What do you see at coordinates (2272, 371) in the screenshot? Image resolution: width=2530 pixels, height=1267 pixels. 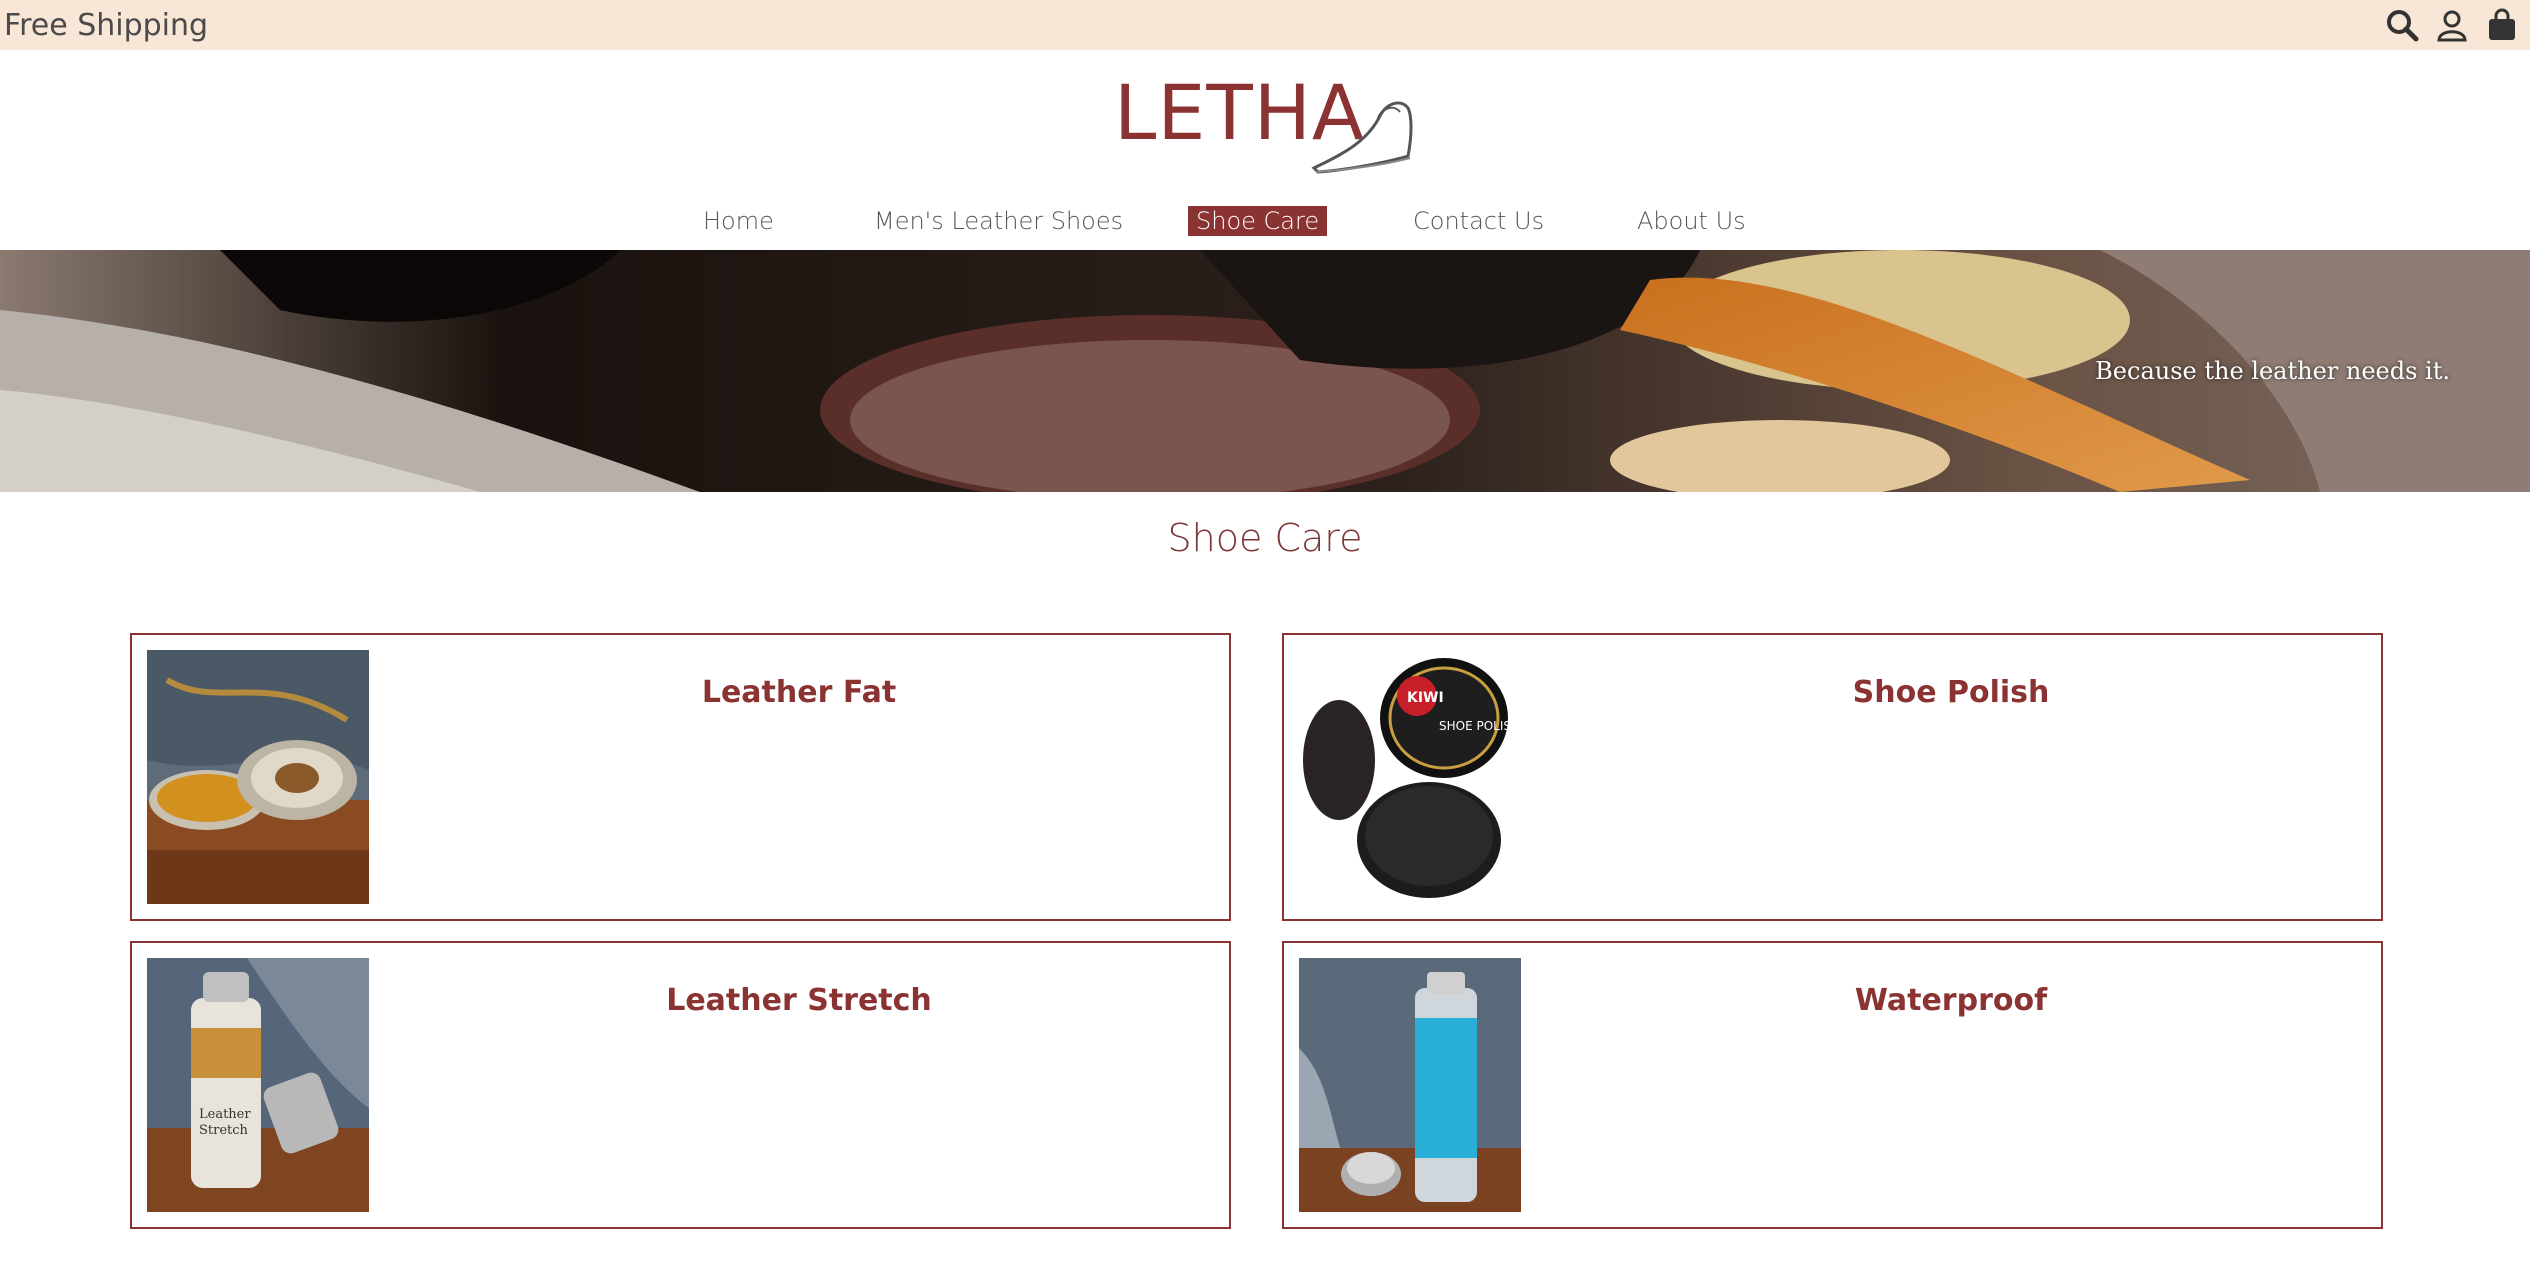 I see `hero-tagline: Because the leather needs it.` at bounding box center [2272, 371].